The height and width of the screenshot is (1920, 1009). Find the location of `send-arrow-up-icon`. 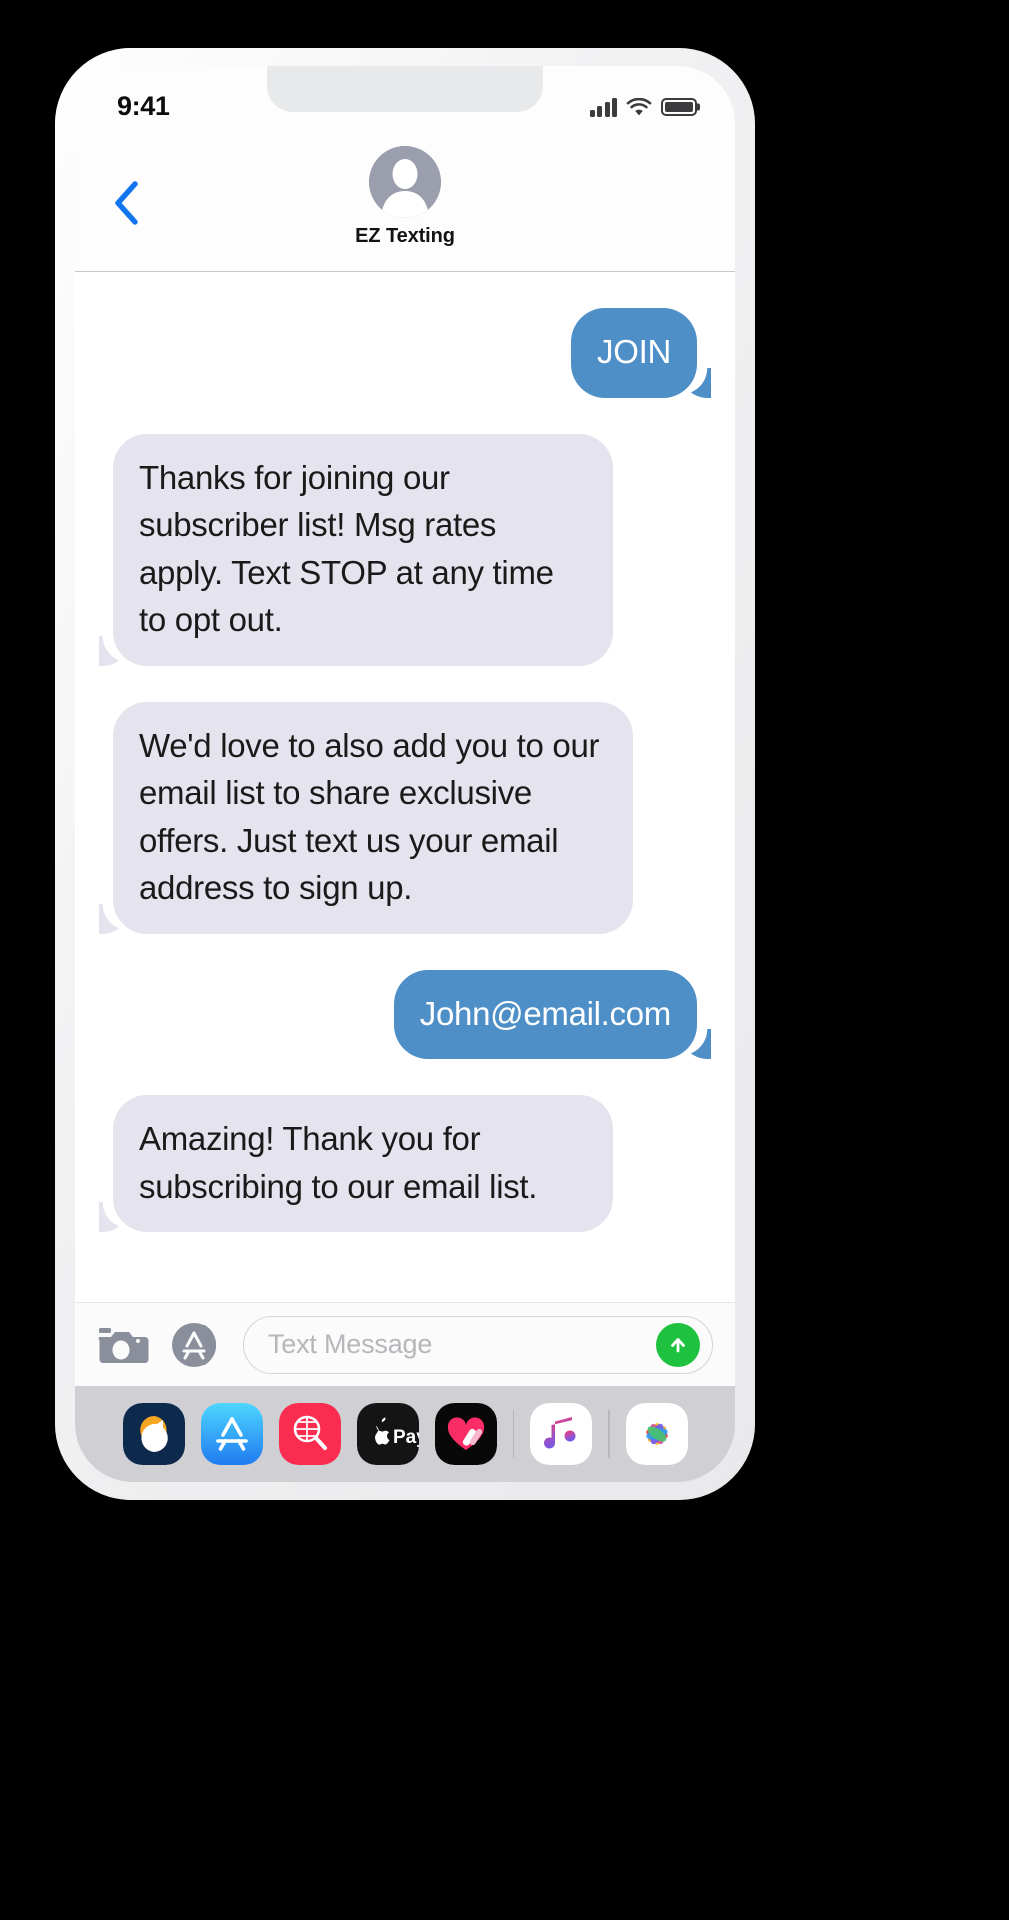

send-arrow-up-icon is located at coordinates (678, 1344).